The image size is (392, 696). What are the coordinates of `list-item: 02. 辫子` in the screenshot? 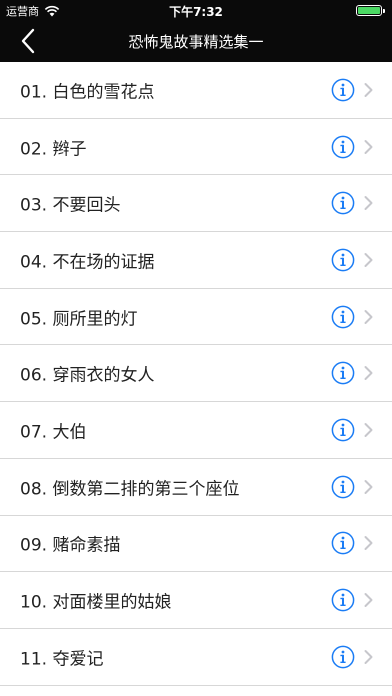 It's located at (196, 147).